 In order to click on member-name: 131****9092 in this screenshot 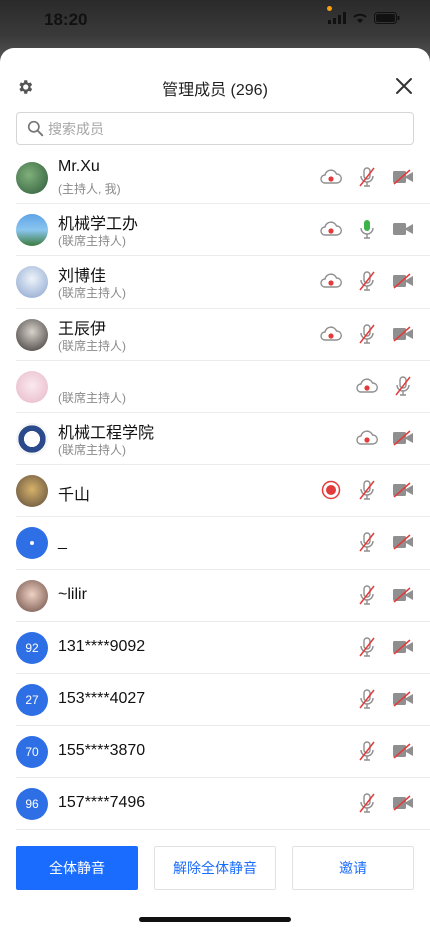, I will do `click(102, 646)`.